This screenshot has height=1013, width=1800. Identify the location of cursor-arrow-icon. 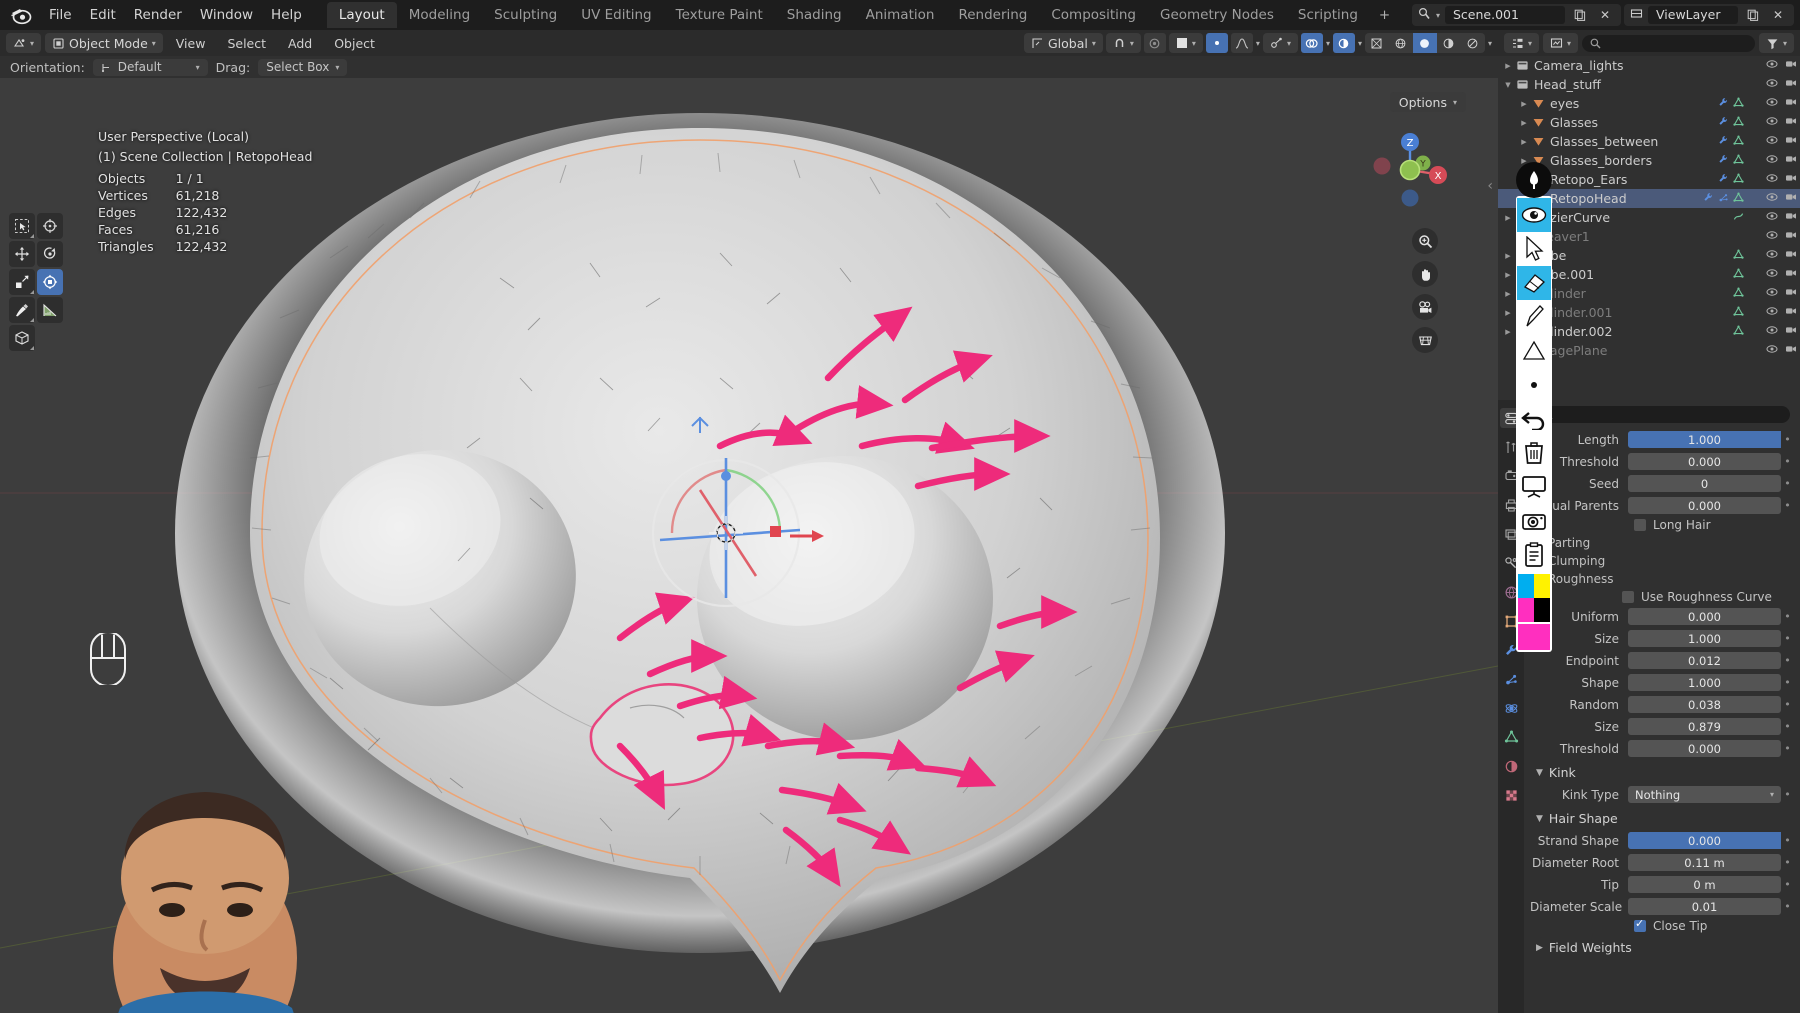
(1534, 249).